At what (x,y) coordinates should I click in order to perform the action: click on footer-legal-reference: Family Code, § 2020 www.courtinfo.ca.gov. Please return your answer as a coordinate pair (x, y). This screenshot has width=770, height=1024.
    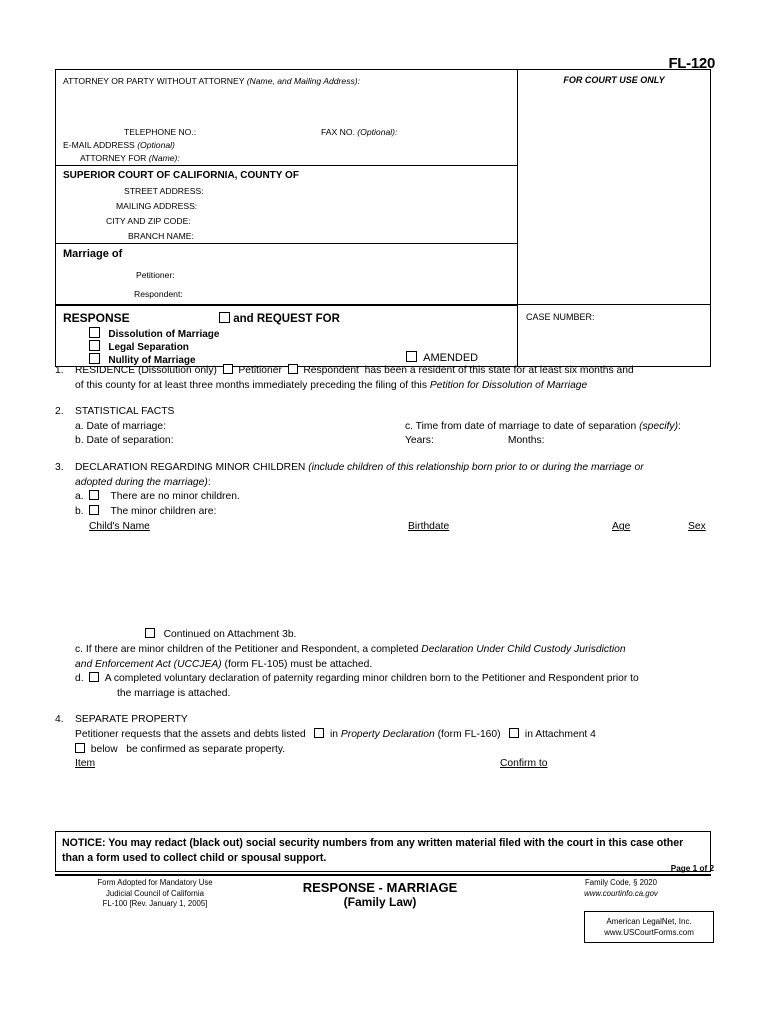
    Looking at the image, I should click on (621, 888).